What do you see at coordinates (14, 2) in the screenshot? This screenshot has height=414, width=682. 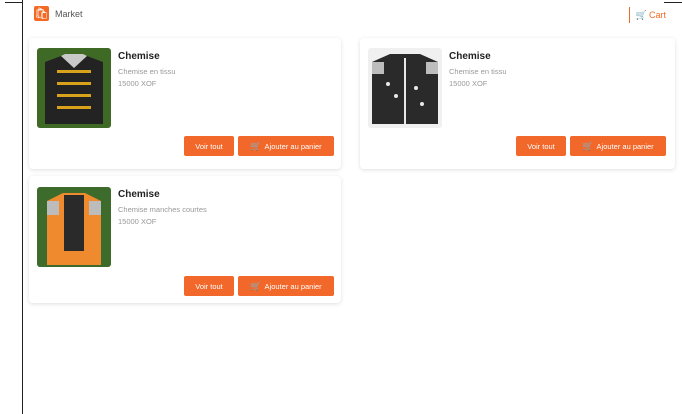 I see `top-divider-left` at bounding box center [14, 2].